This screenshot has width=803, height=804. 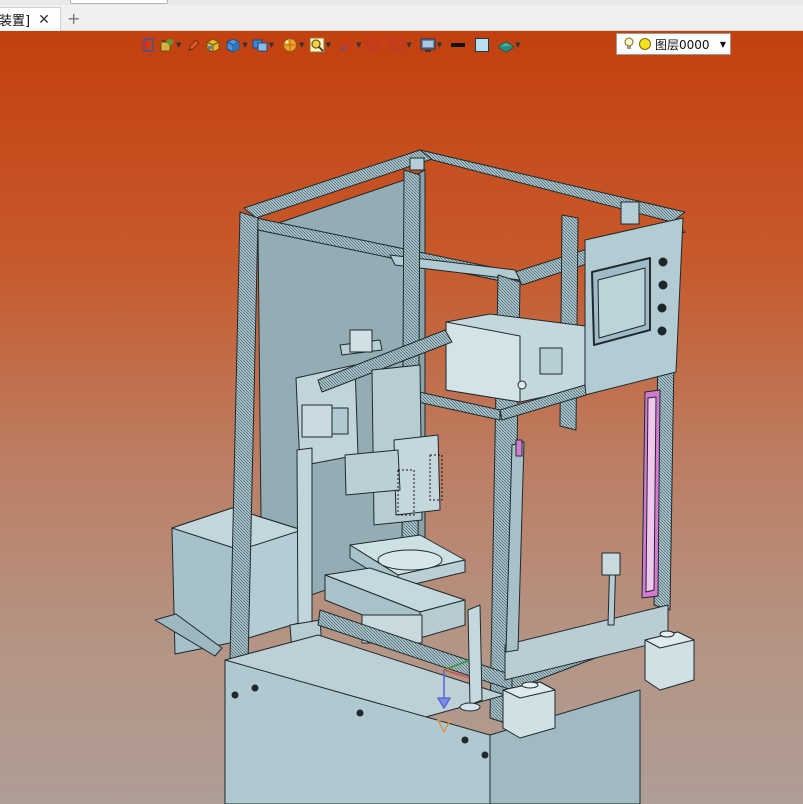 What do you see at coordinates (73, 18) in the screenshot?
I see `new-tab-button: +` at bounding box center [73, 18].